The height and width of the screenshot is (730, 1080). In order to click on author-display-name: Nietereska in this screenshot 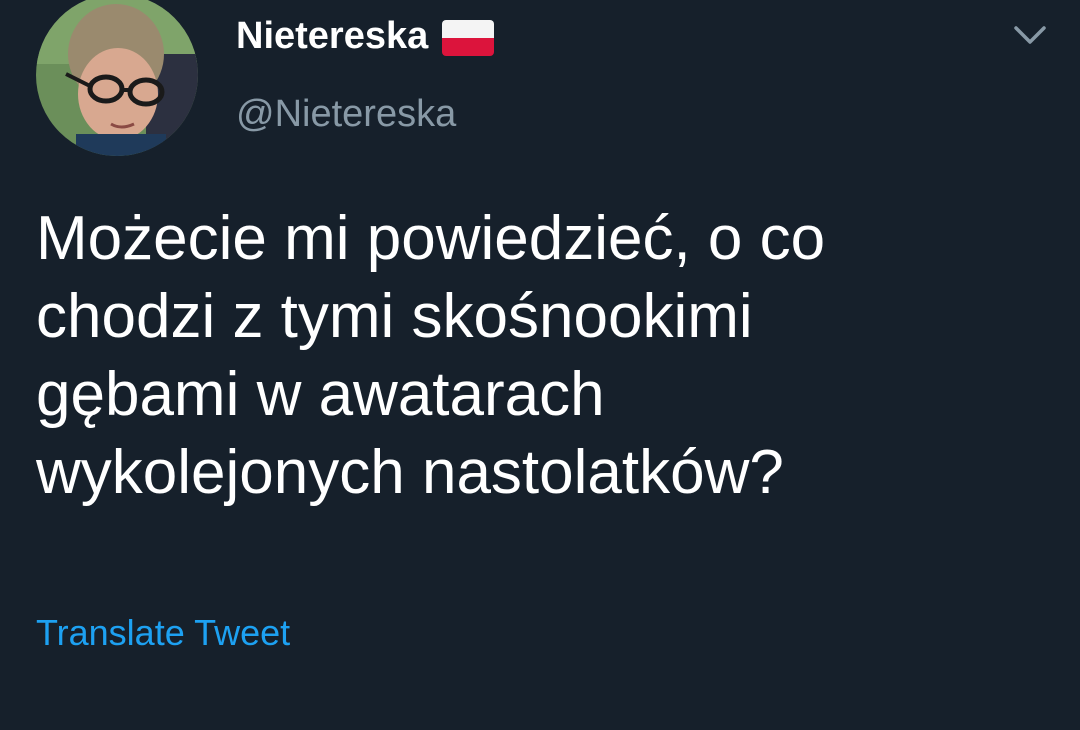, I will do `click(365, 36)`.